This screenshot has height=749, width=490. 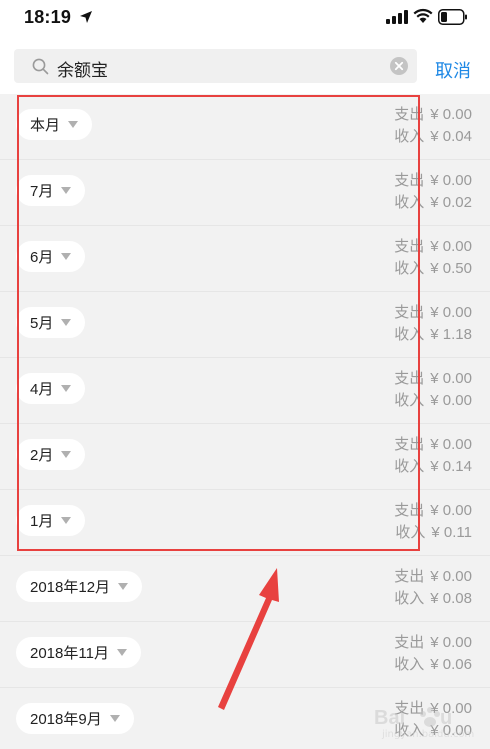 I want to click on month-label: 2月, so click(x=42, y=455).